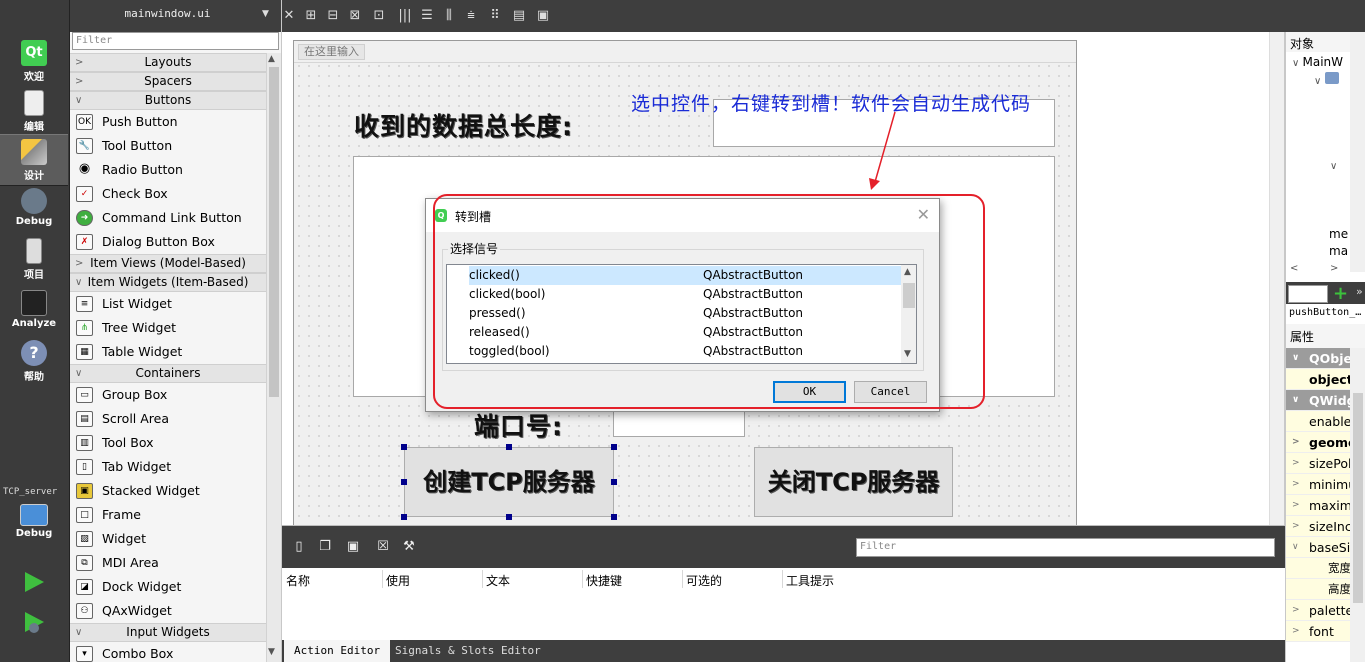 The width and height of the screenshot is (1365, 662). What do you see at coordinates (168, 419) in the screenshot?
I see `widget-scroll-area: ▤ Scroll Area` at bounding box center [168, 419].